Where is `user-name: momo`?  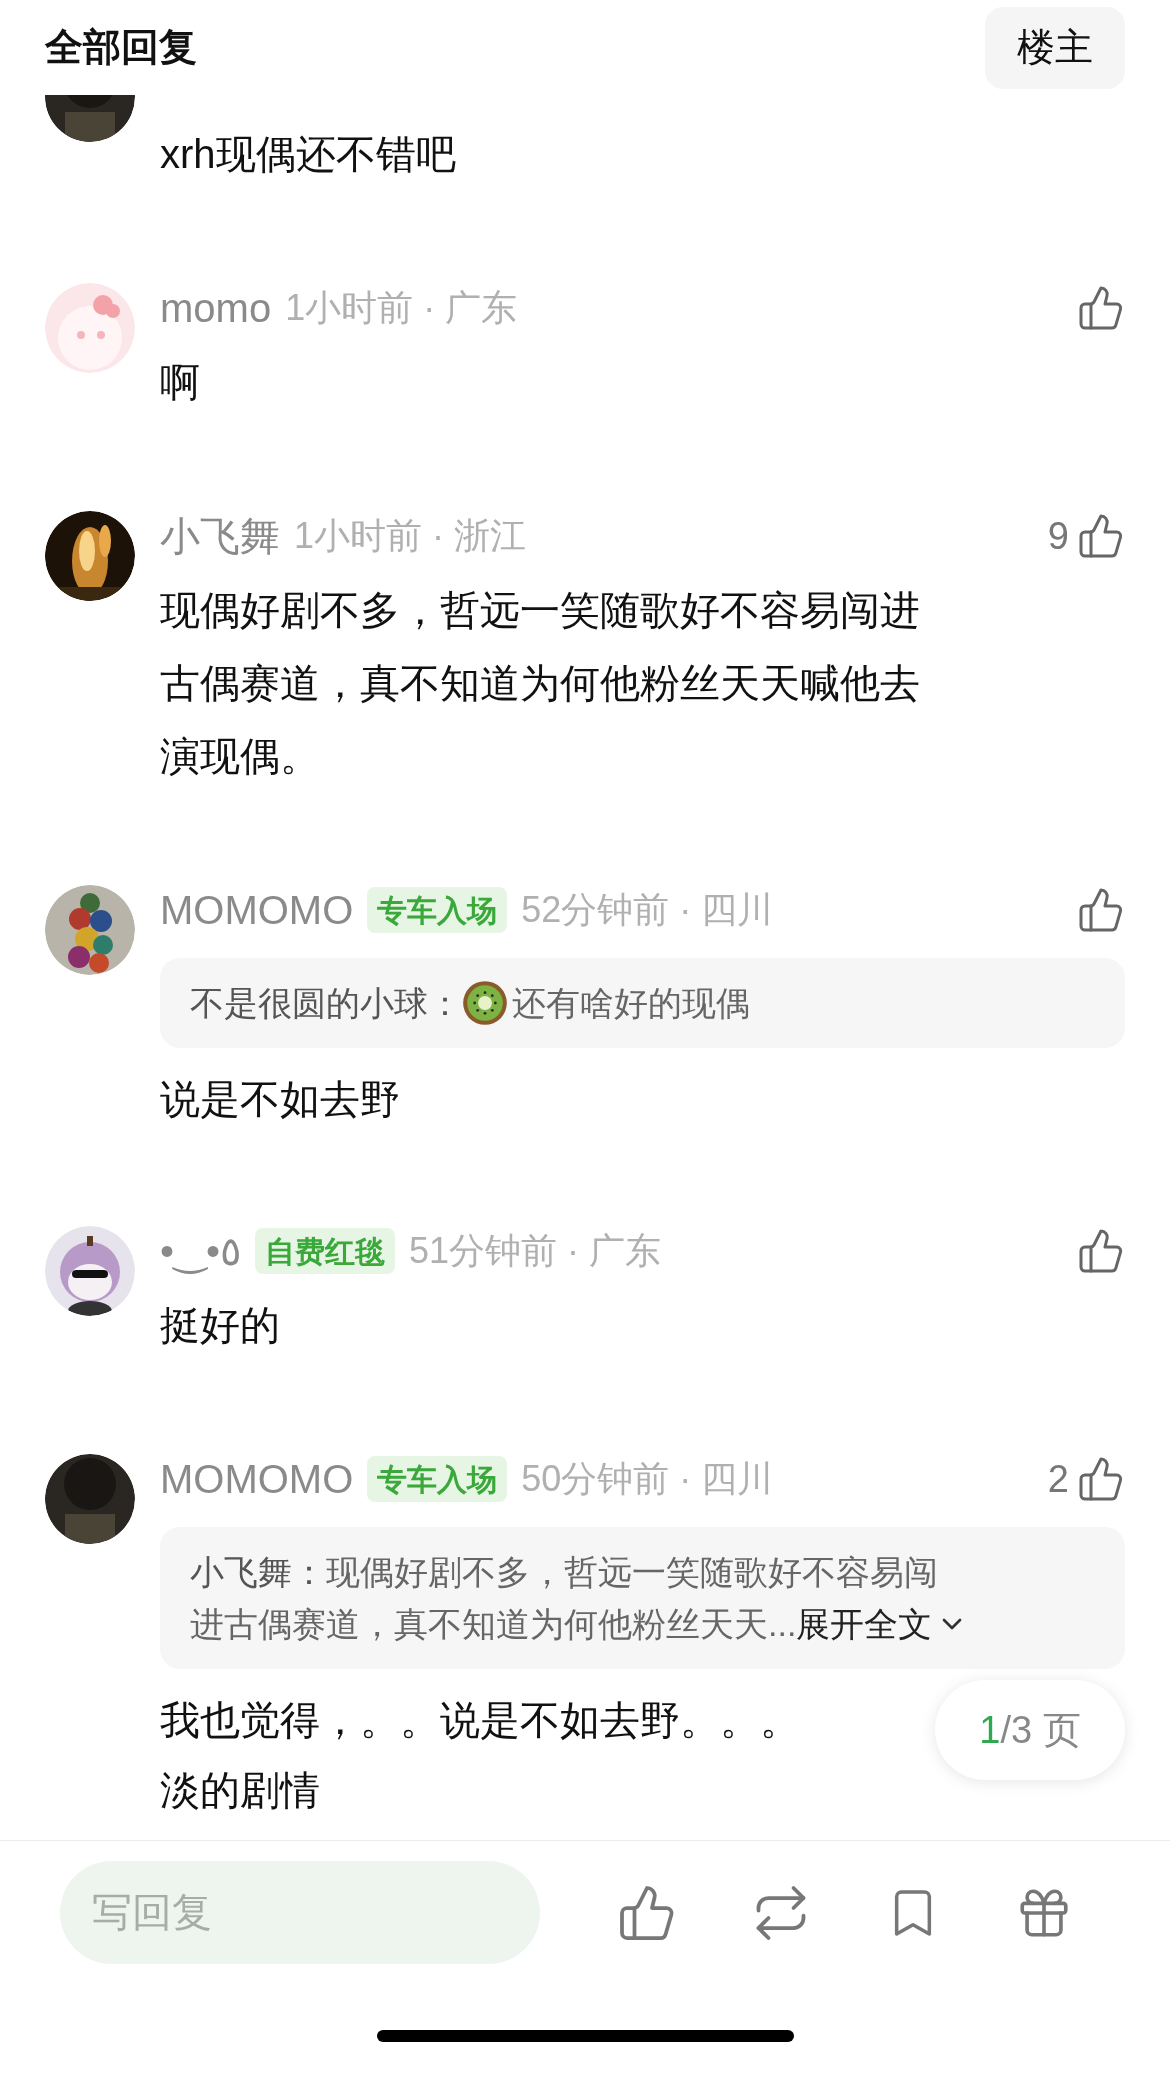 user-name: momo is located at coordinates (216, 308).